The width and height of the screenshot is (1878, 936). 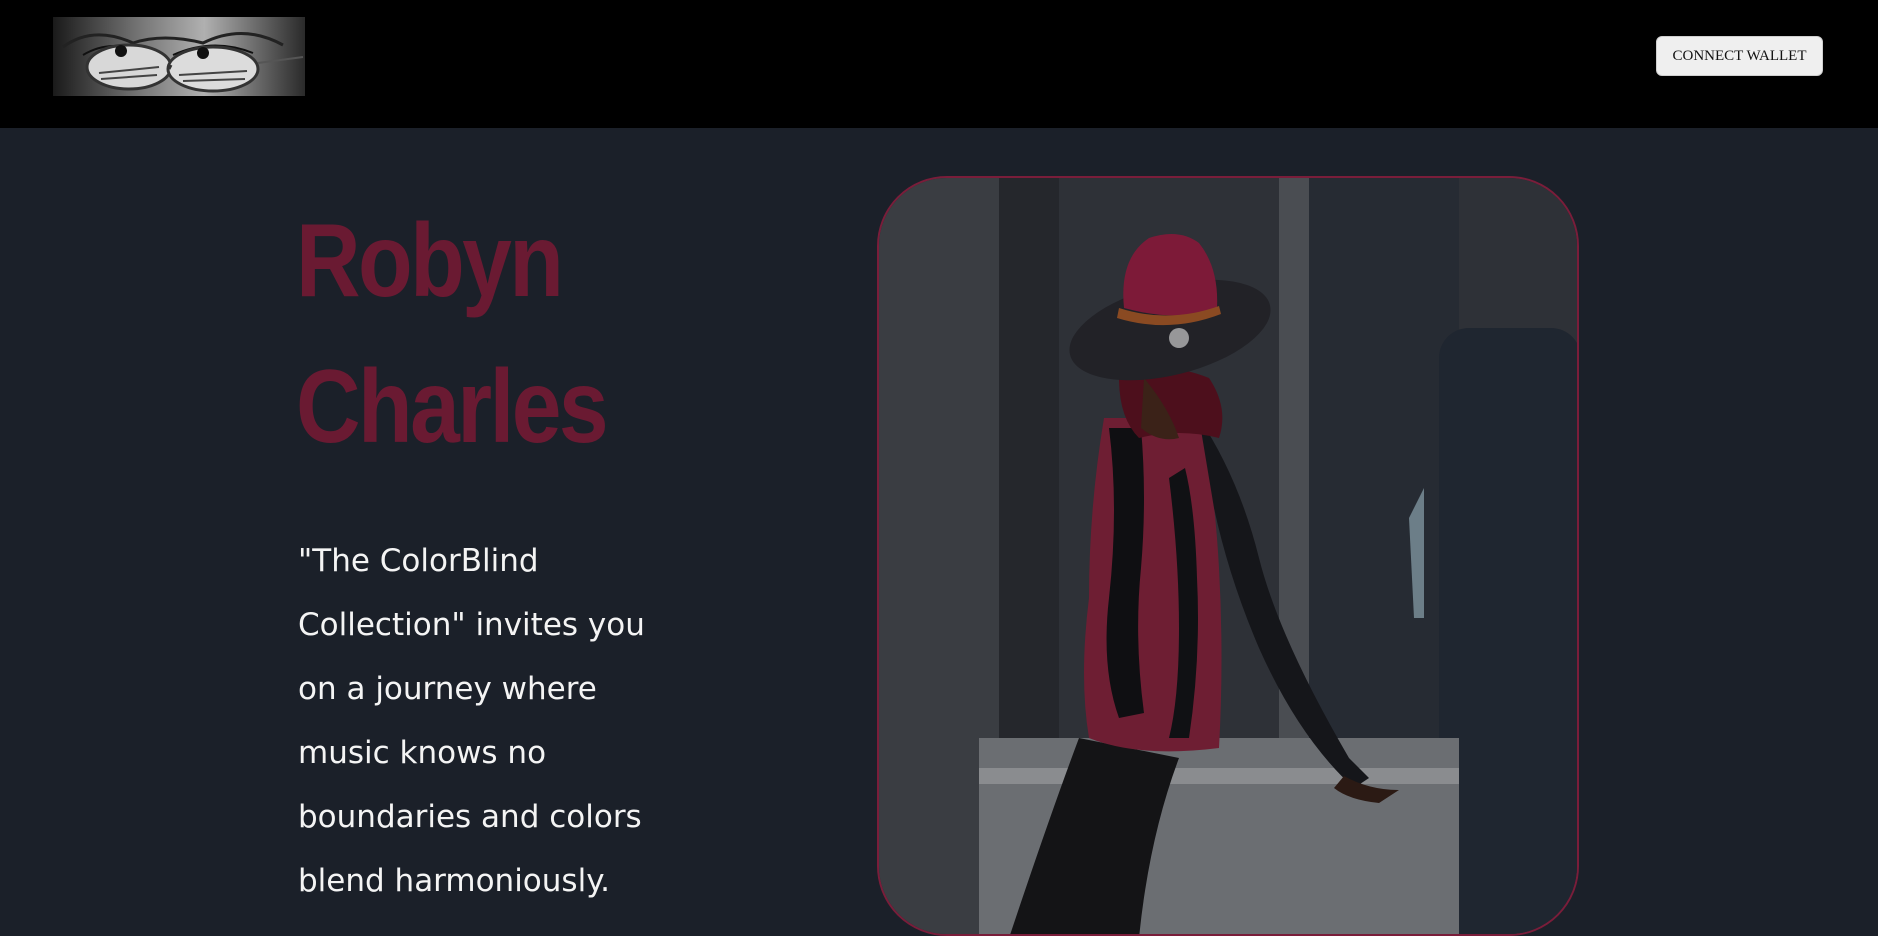 What do you see at coordinates (459, 334) in the screenshot?
I see `artist-name-heading: Robyn Charles` at bounding box center [459, 334].